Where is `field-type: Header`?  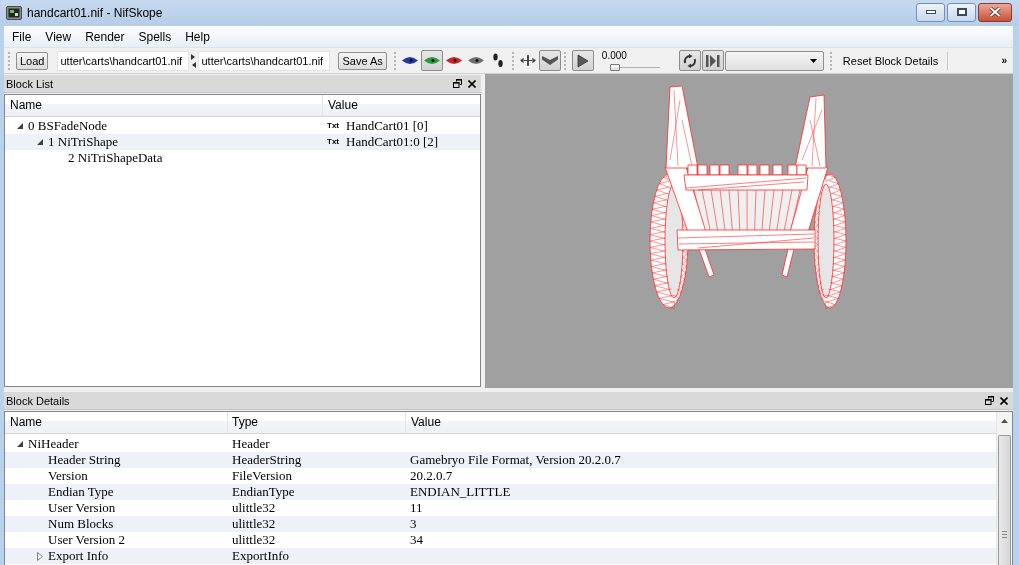 field-type: Header is located at coordinates (251, 444).